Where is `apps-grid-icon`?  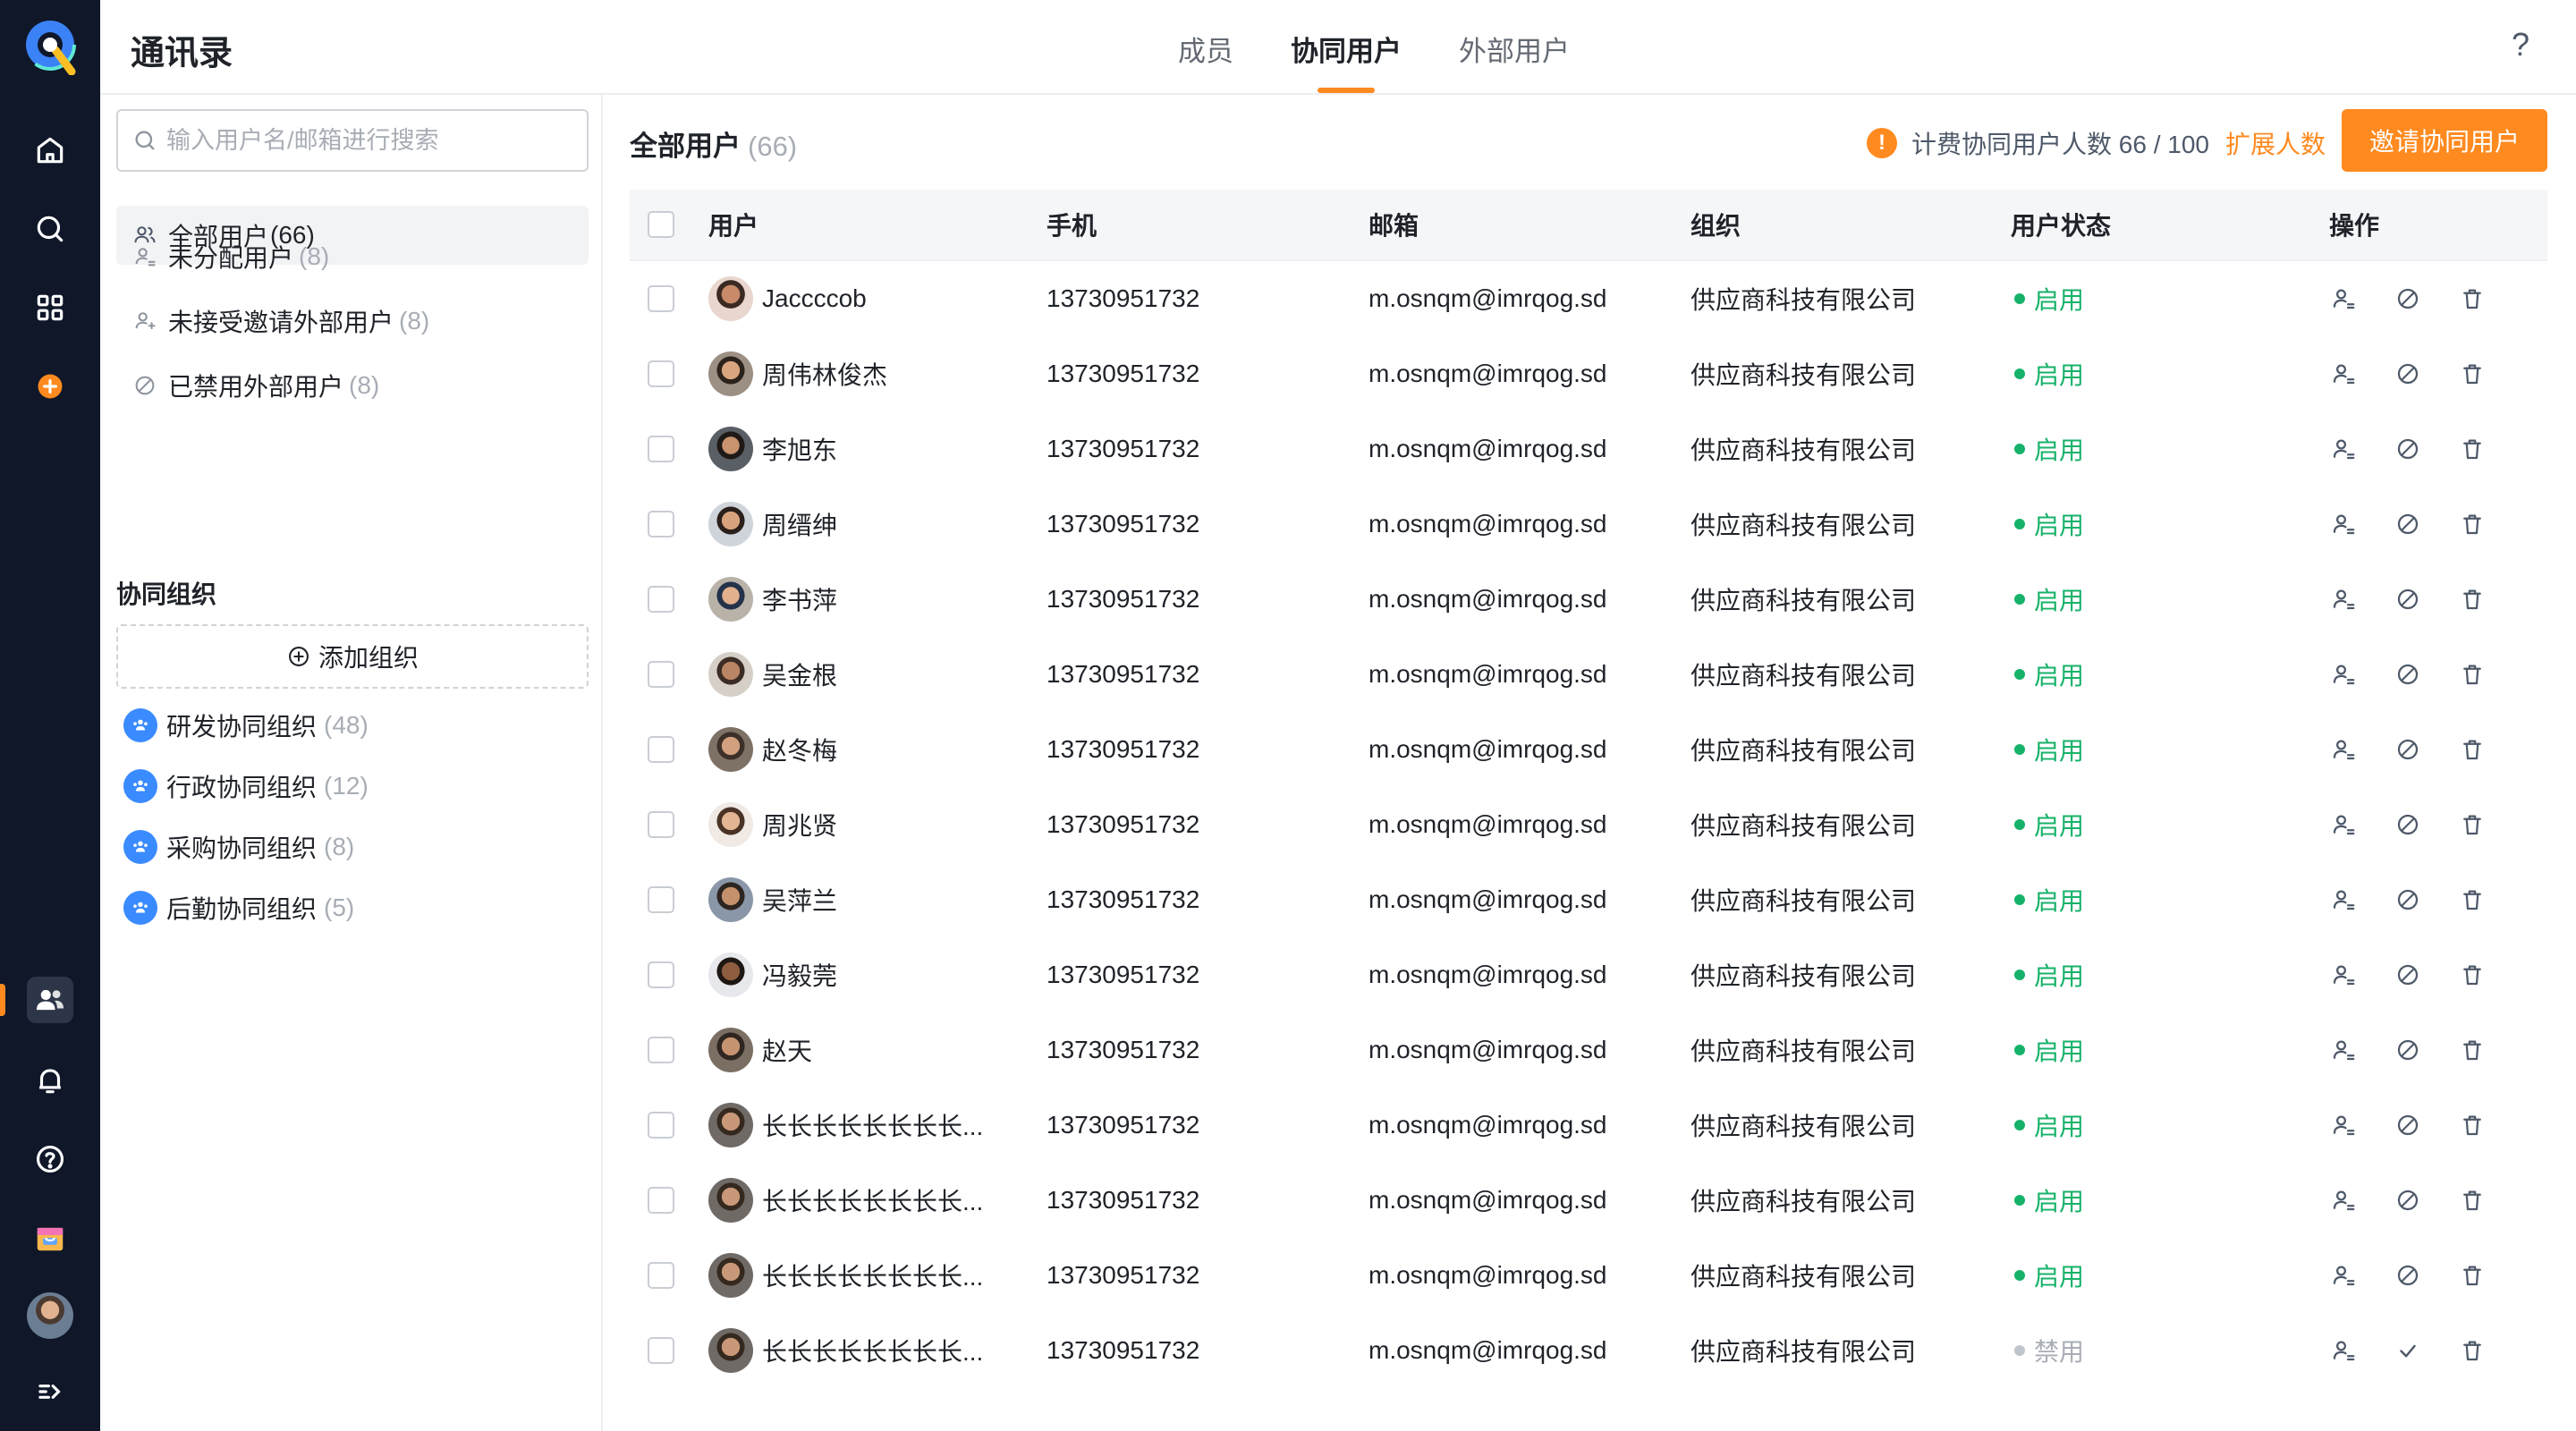 apps-grid-icon is located at coordinates (50, 307).